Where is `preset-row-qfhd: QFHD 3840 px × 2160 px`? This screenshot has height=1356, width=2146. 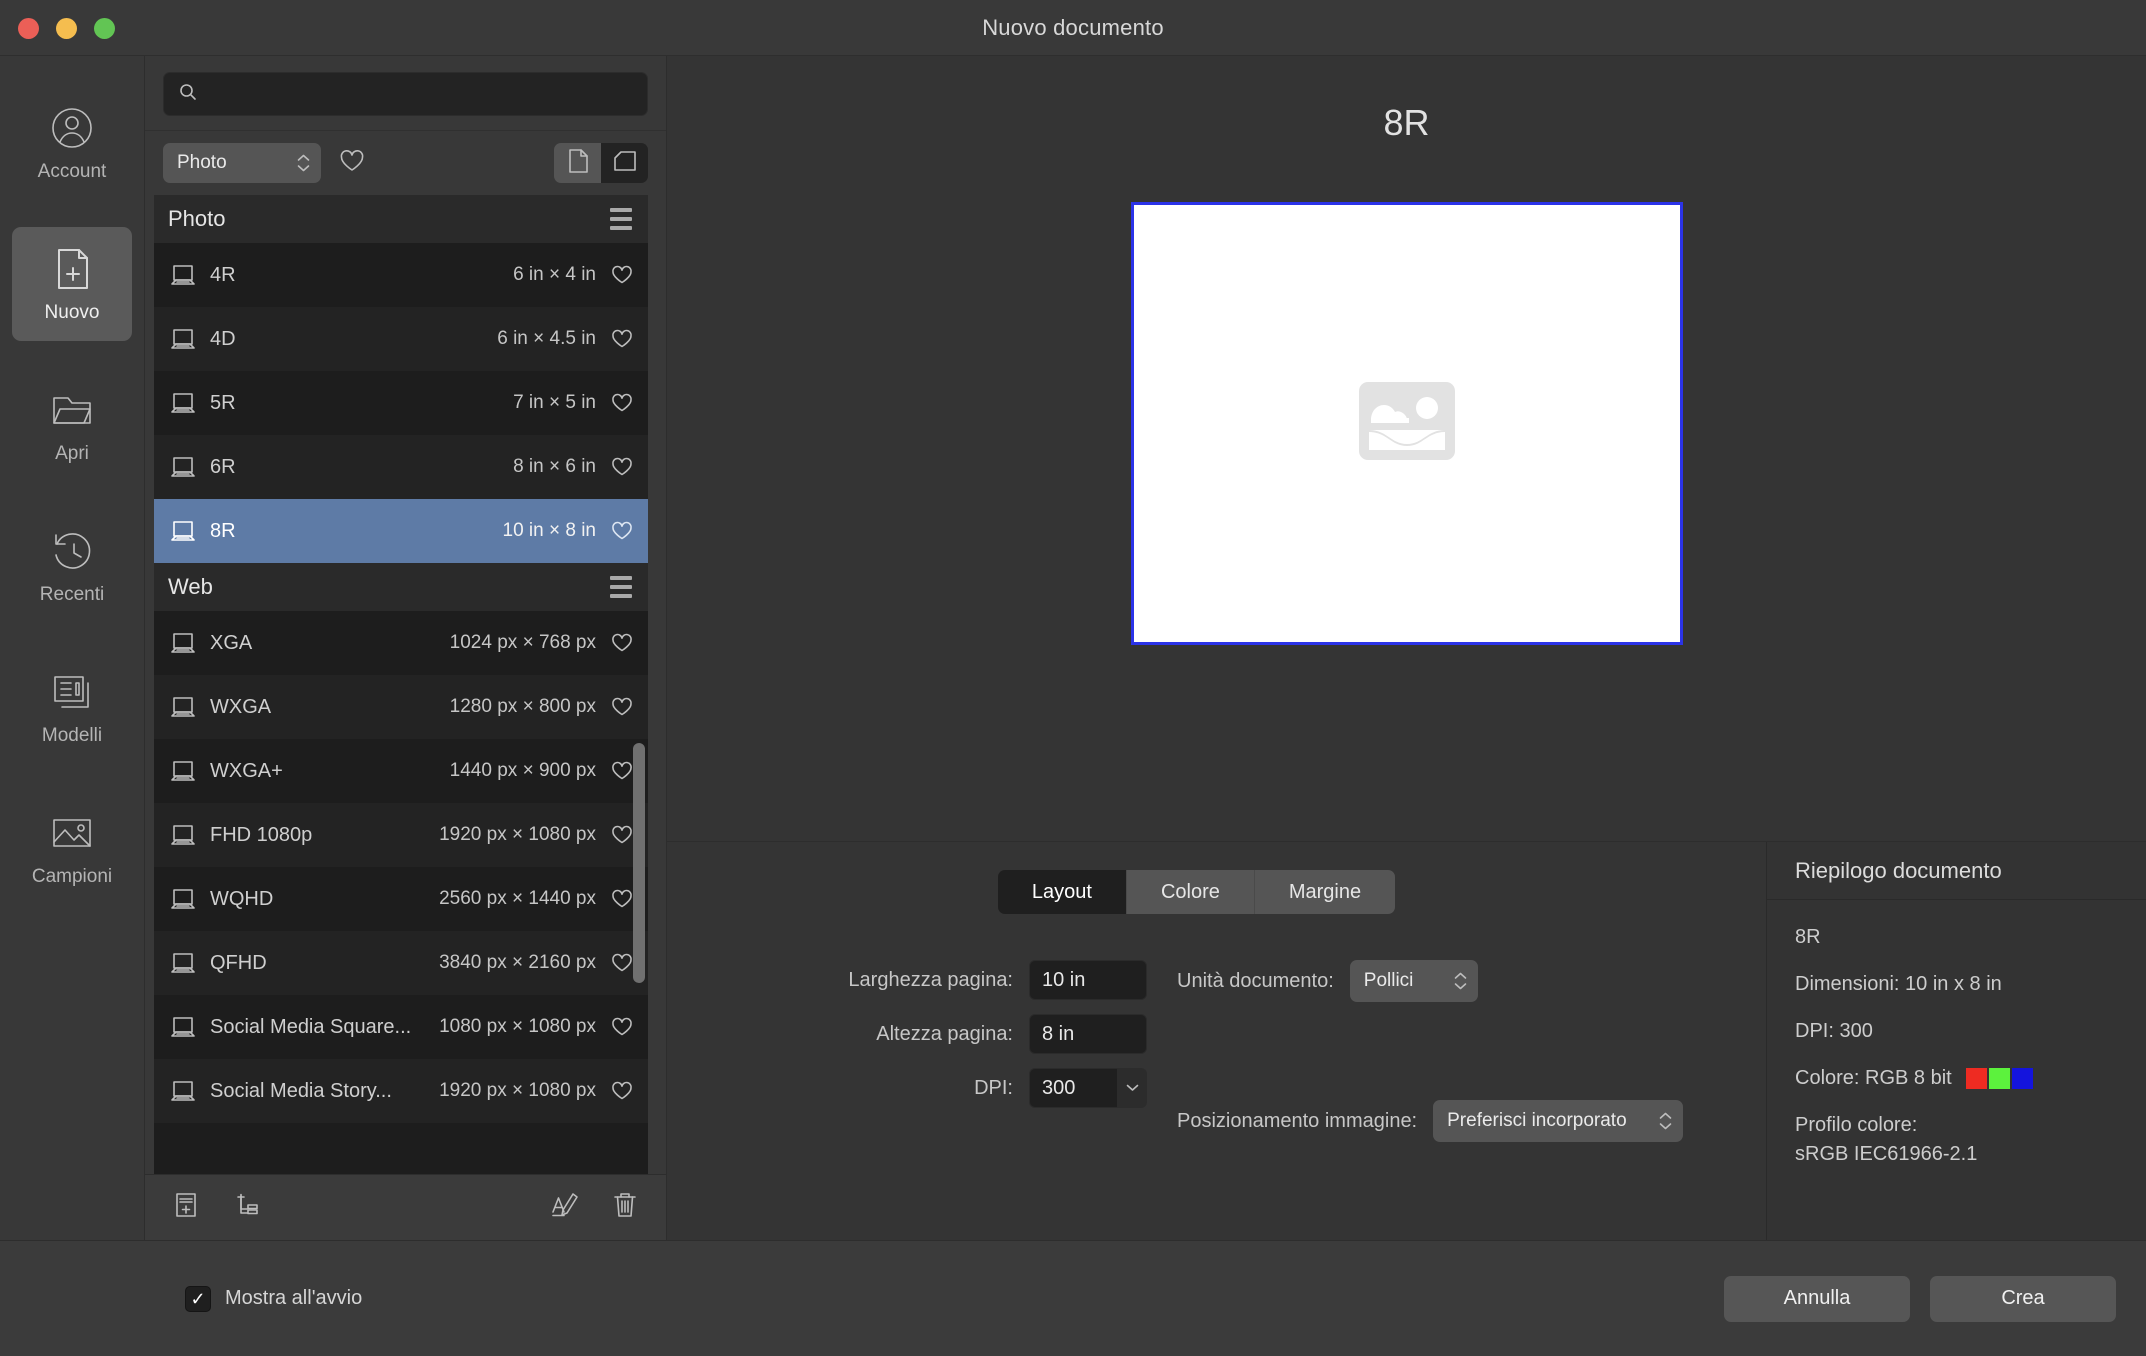
preset-row-qfhd: QFHD 3840 px × 2160 px is located at coordinates (401, 963).